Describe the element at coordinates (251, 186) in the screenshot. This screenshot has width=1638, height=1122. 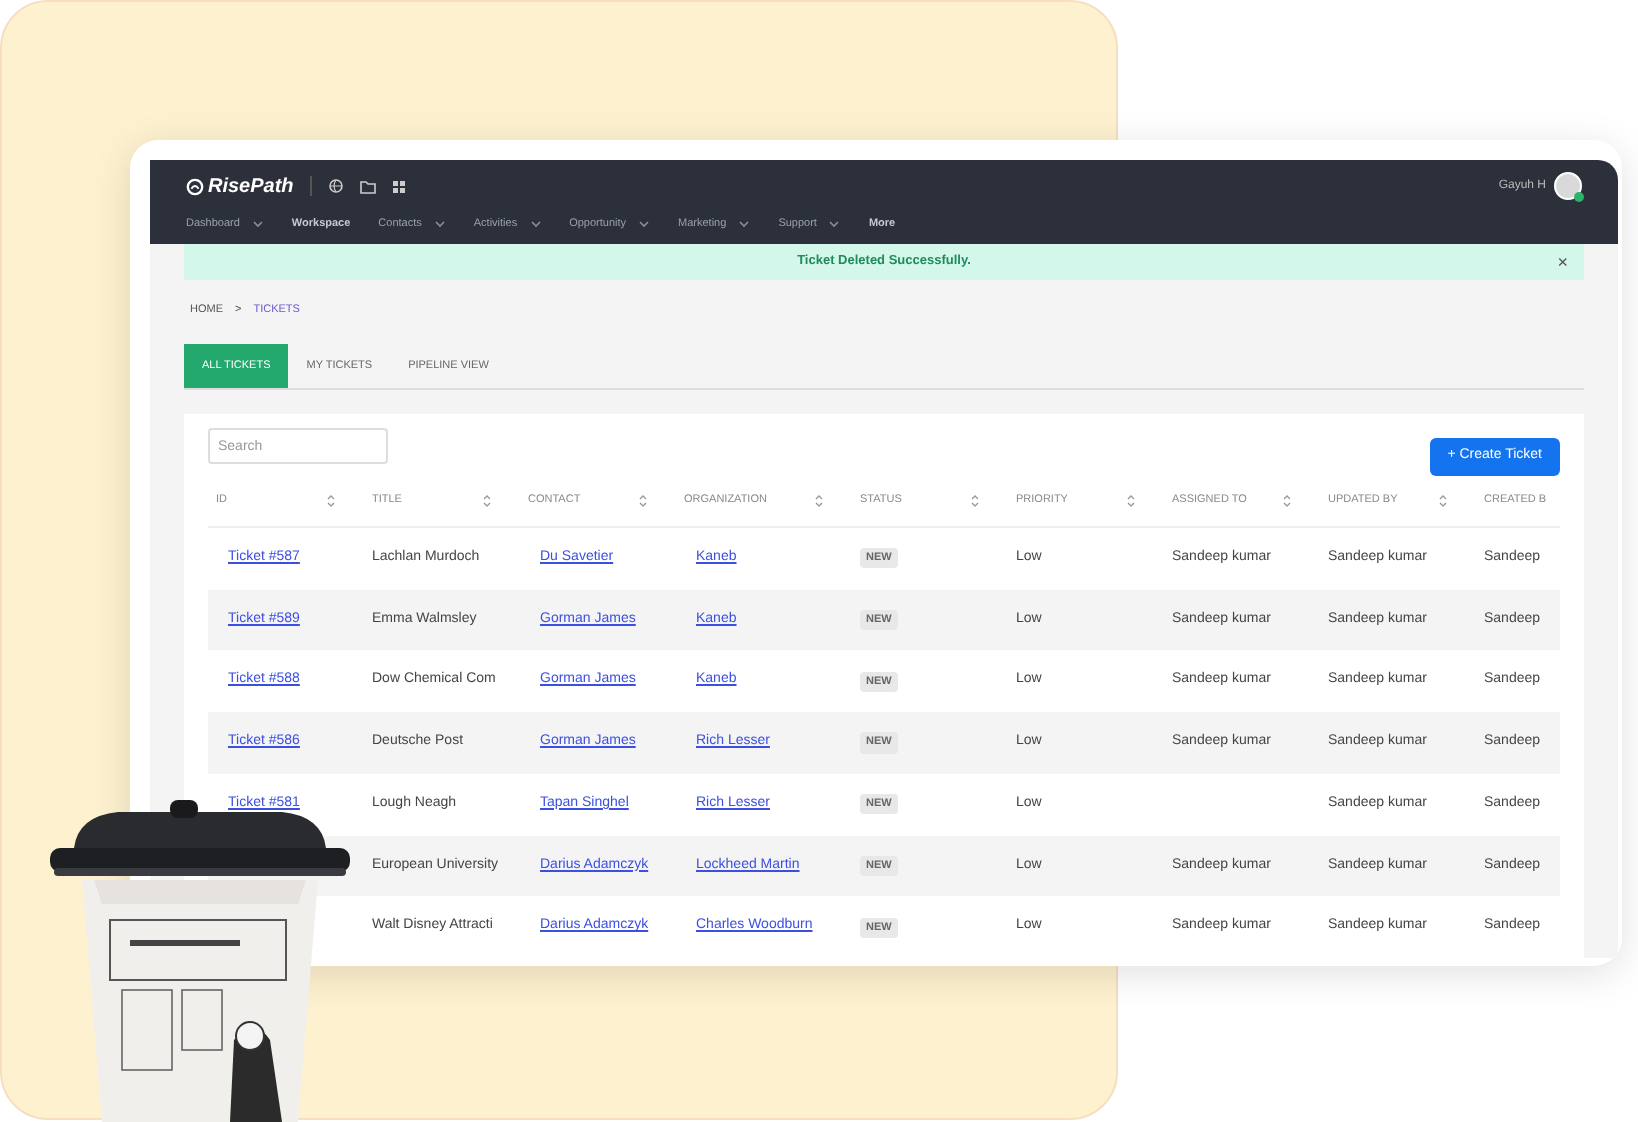
I see `app-logo: RisePath` at that location.